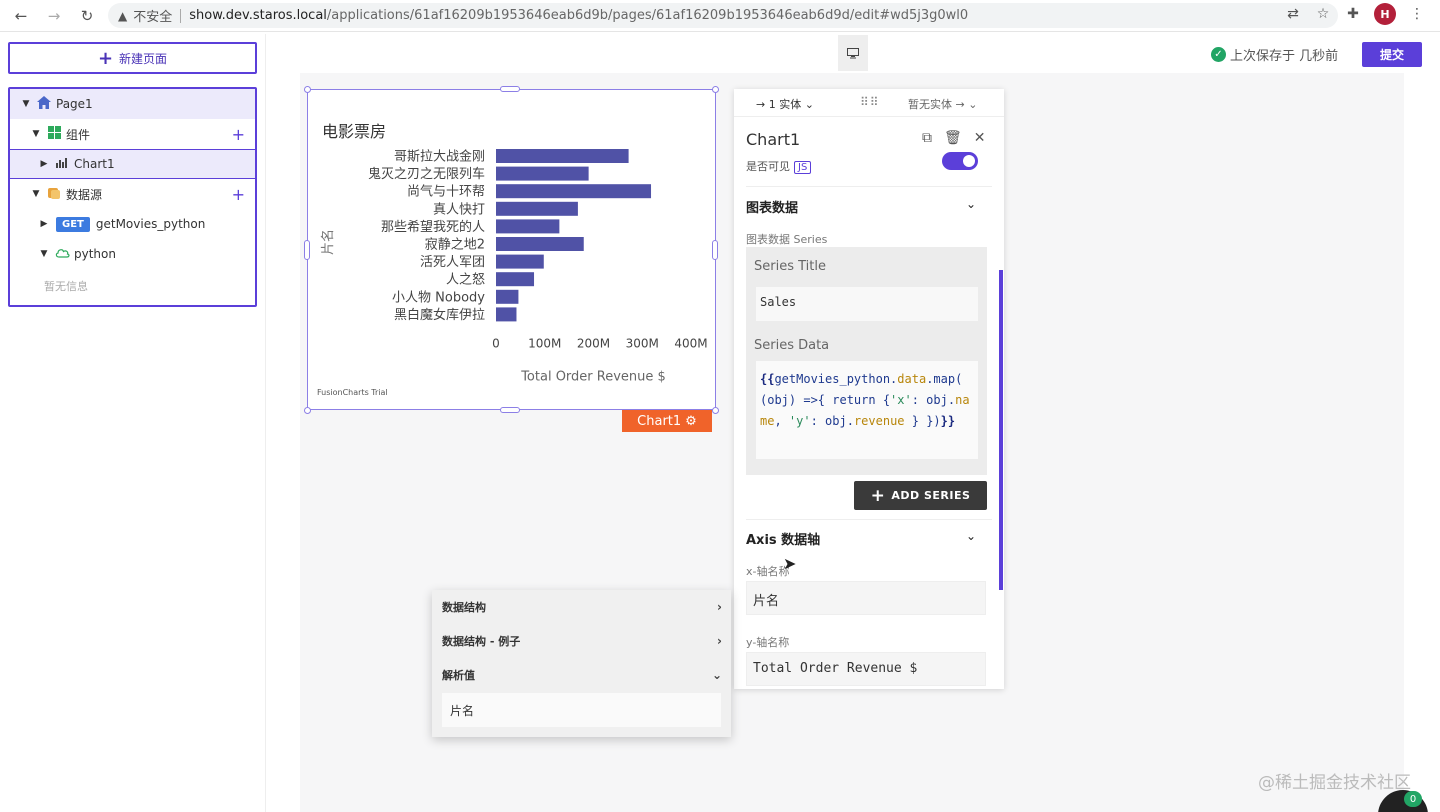  I want to click on mouse-cursor-icon: ➤, so click(790, 563).